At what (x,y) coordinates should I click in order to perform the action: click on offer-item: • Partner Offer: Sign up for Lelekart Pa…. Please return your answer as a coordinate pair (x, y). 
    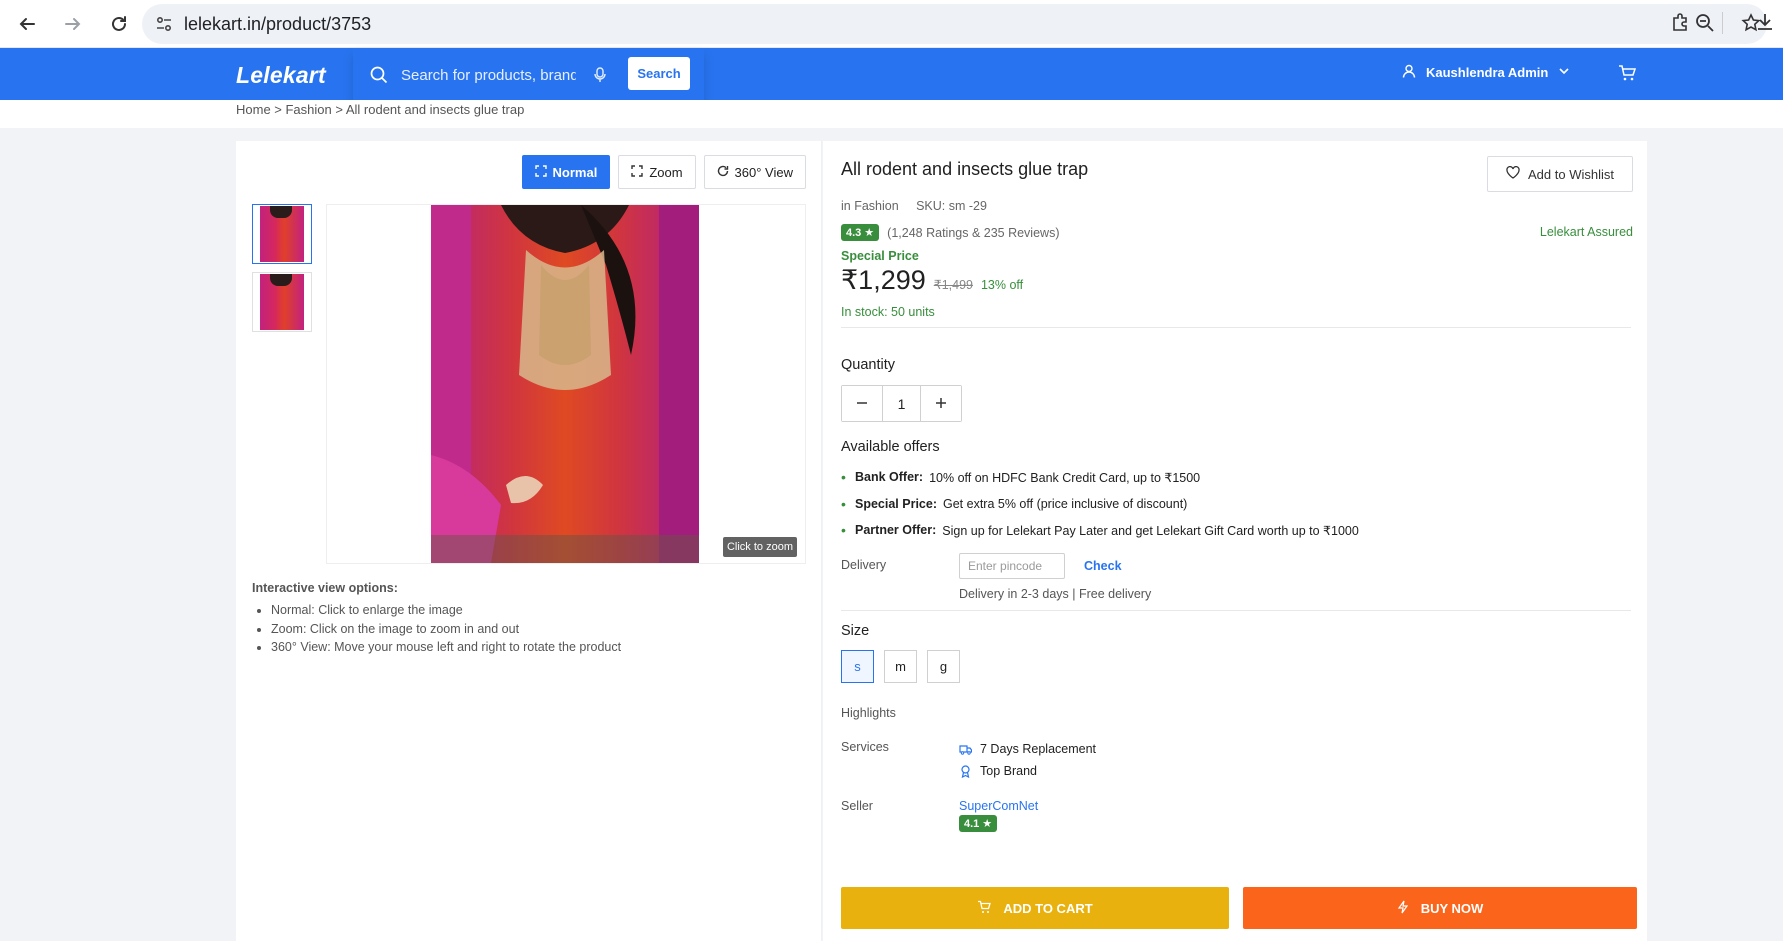
    Looking at the image, I should click on (1100, 530).